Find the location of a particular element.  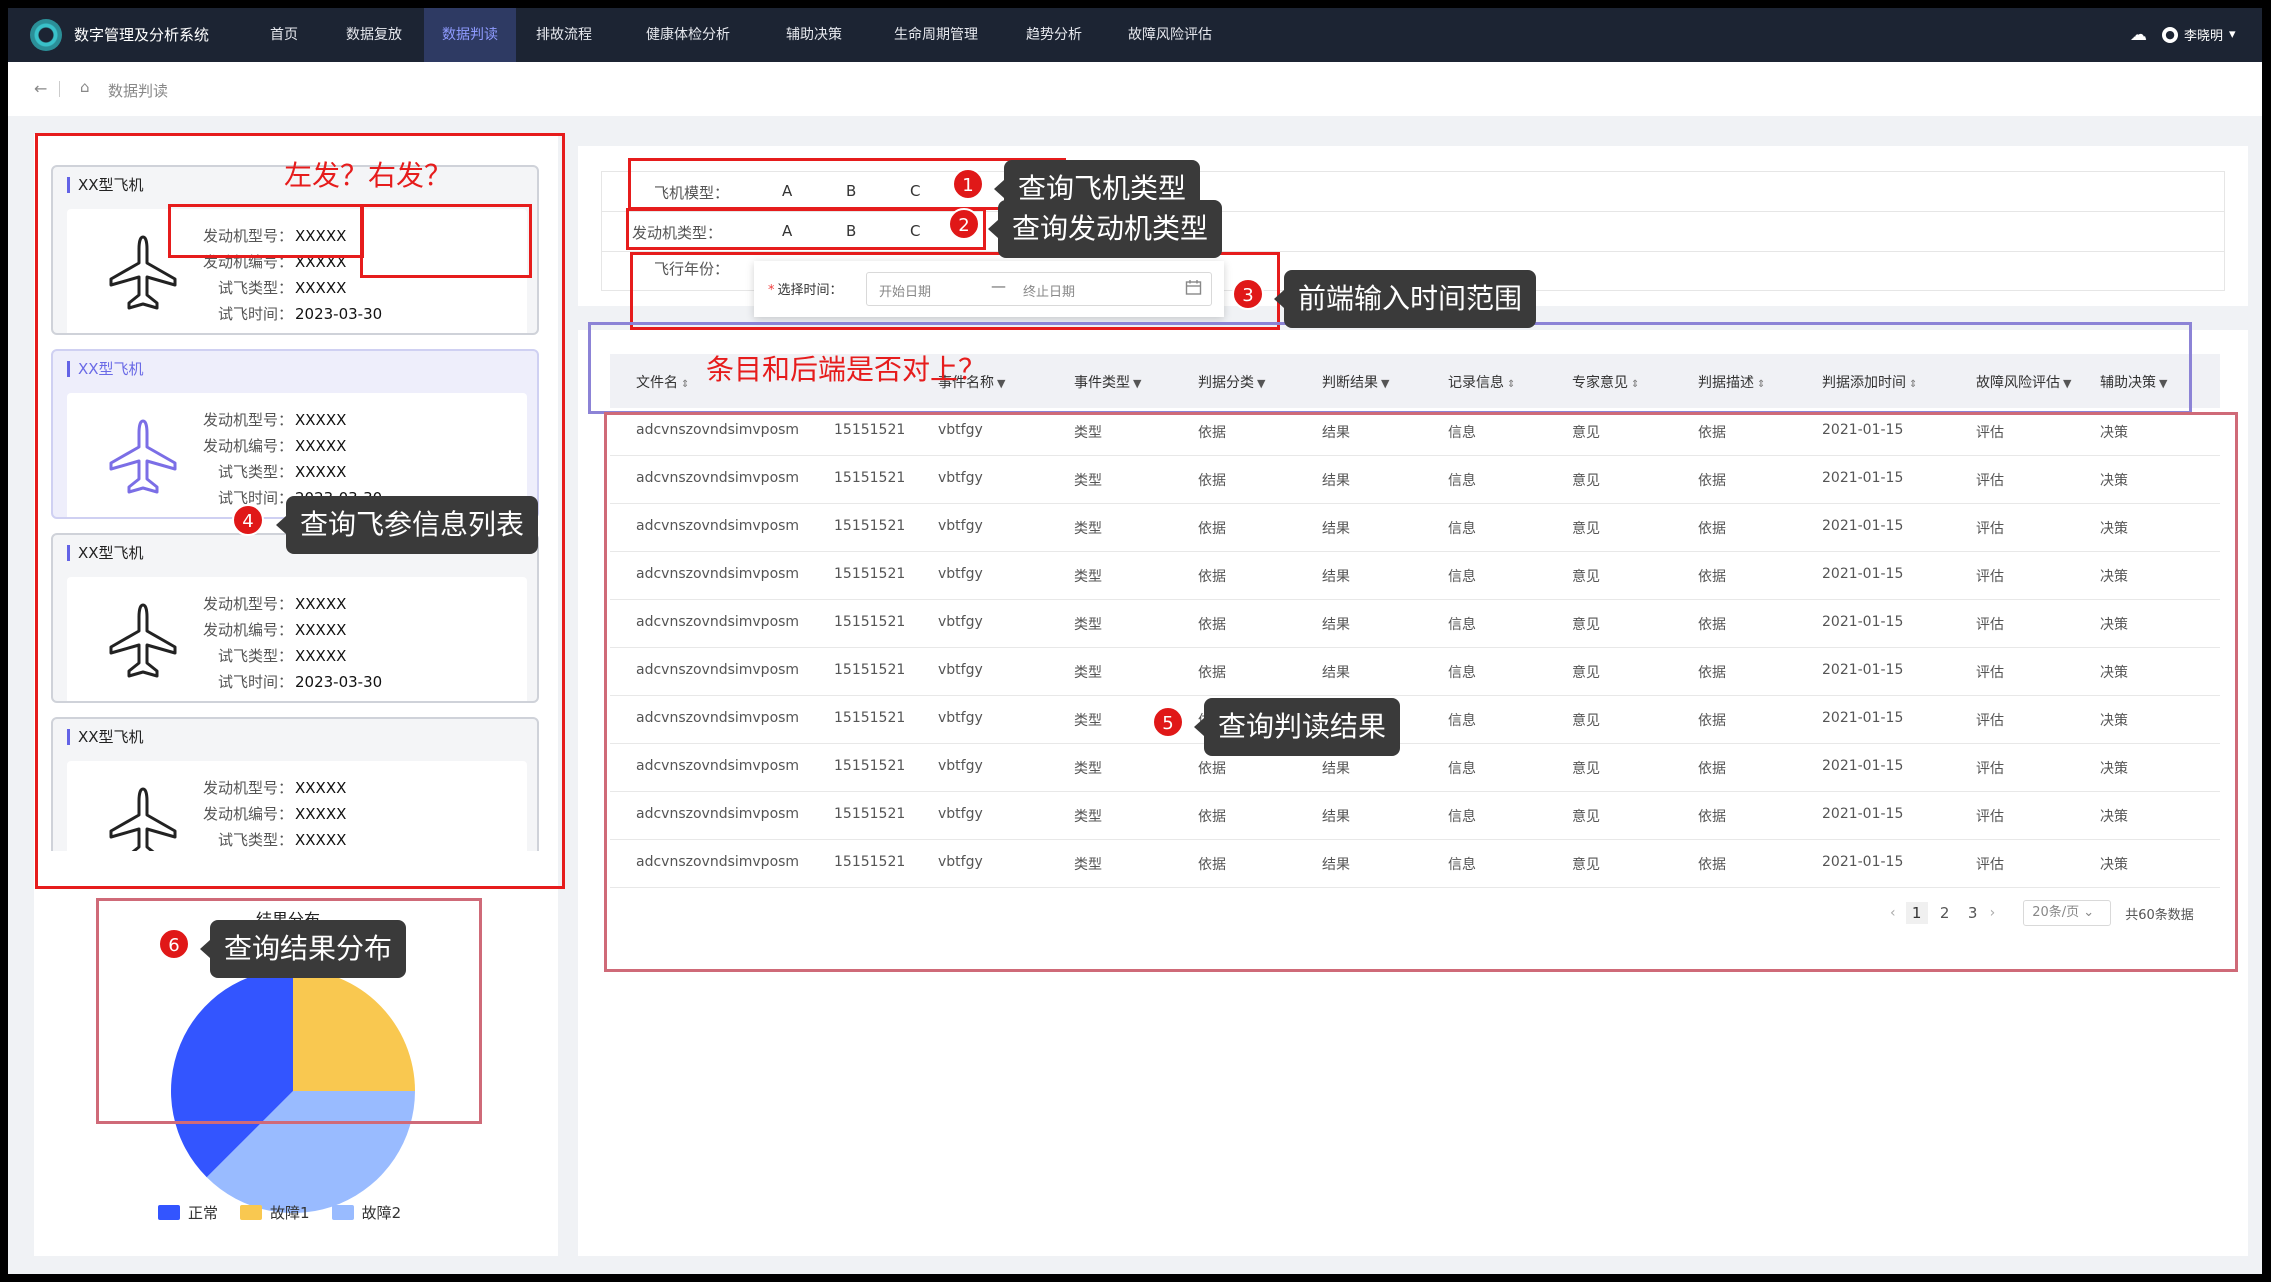

user-menu: ● 李晓明 ▾ is located at coordinates (2199, 34).